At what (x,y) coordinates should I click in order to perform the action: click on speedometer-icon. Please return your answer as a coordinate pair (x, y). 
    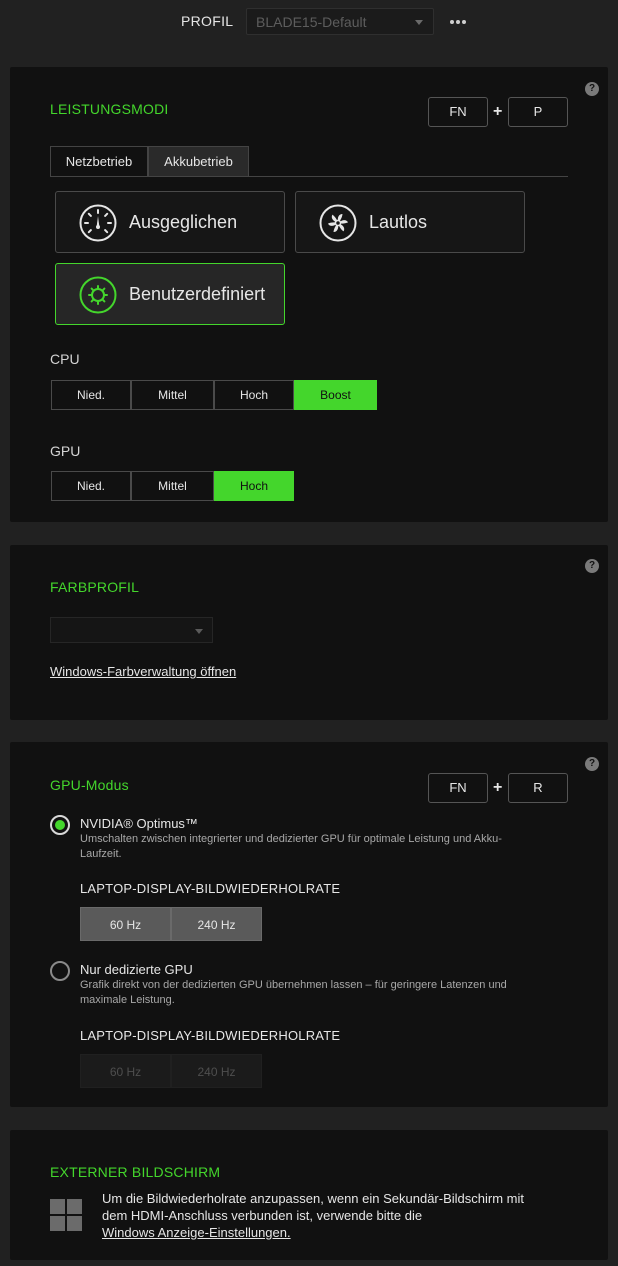
    Looking at the image, I should click on (98, 223).